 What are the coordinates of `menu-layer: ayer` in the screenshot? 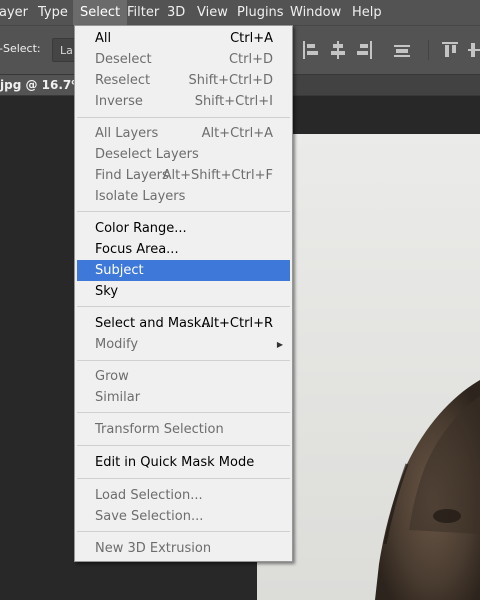 It's located at (14, 12).